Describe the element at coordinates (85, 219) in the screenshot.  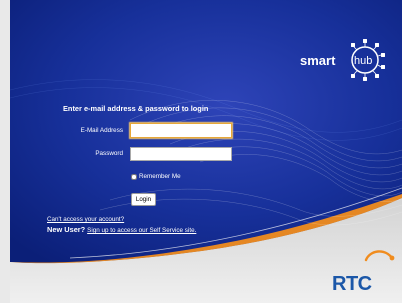
I see `cant-access-link: Can't access your account?` at that location.